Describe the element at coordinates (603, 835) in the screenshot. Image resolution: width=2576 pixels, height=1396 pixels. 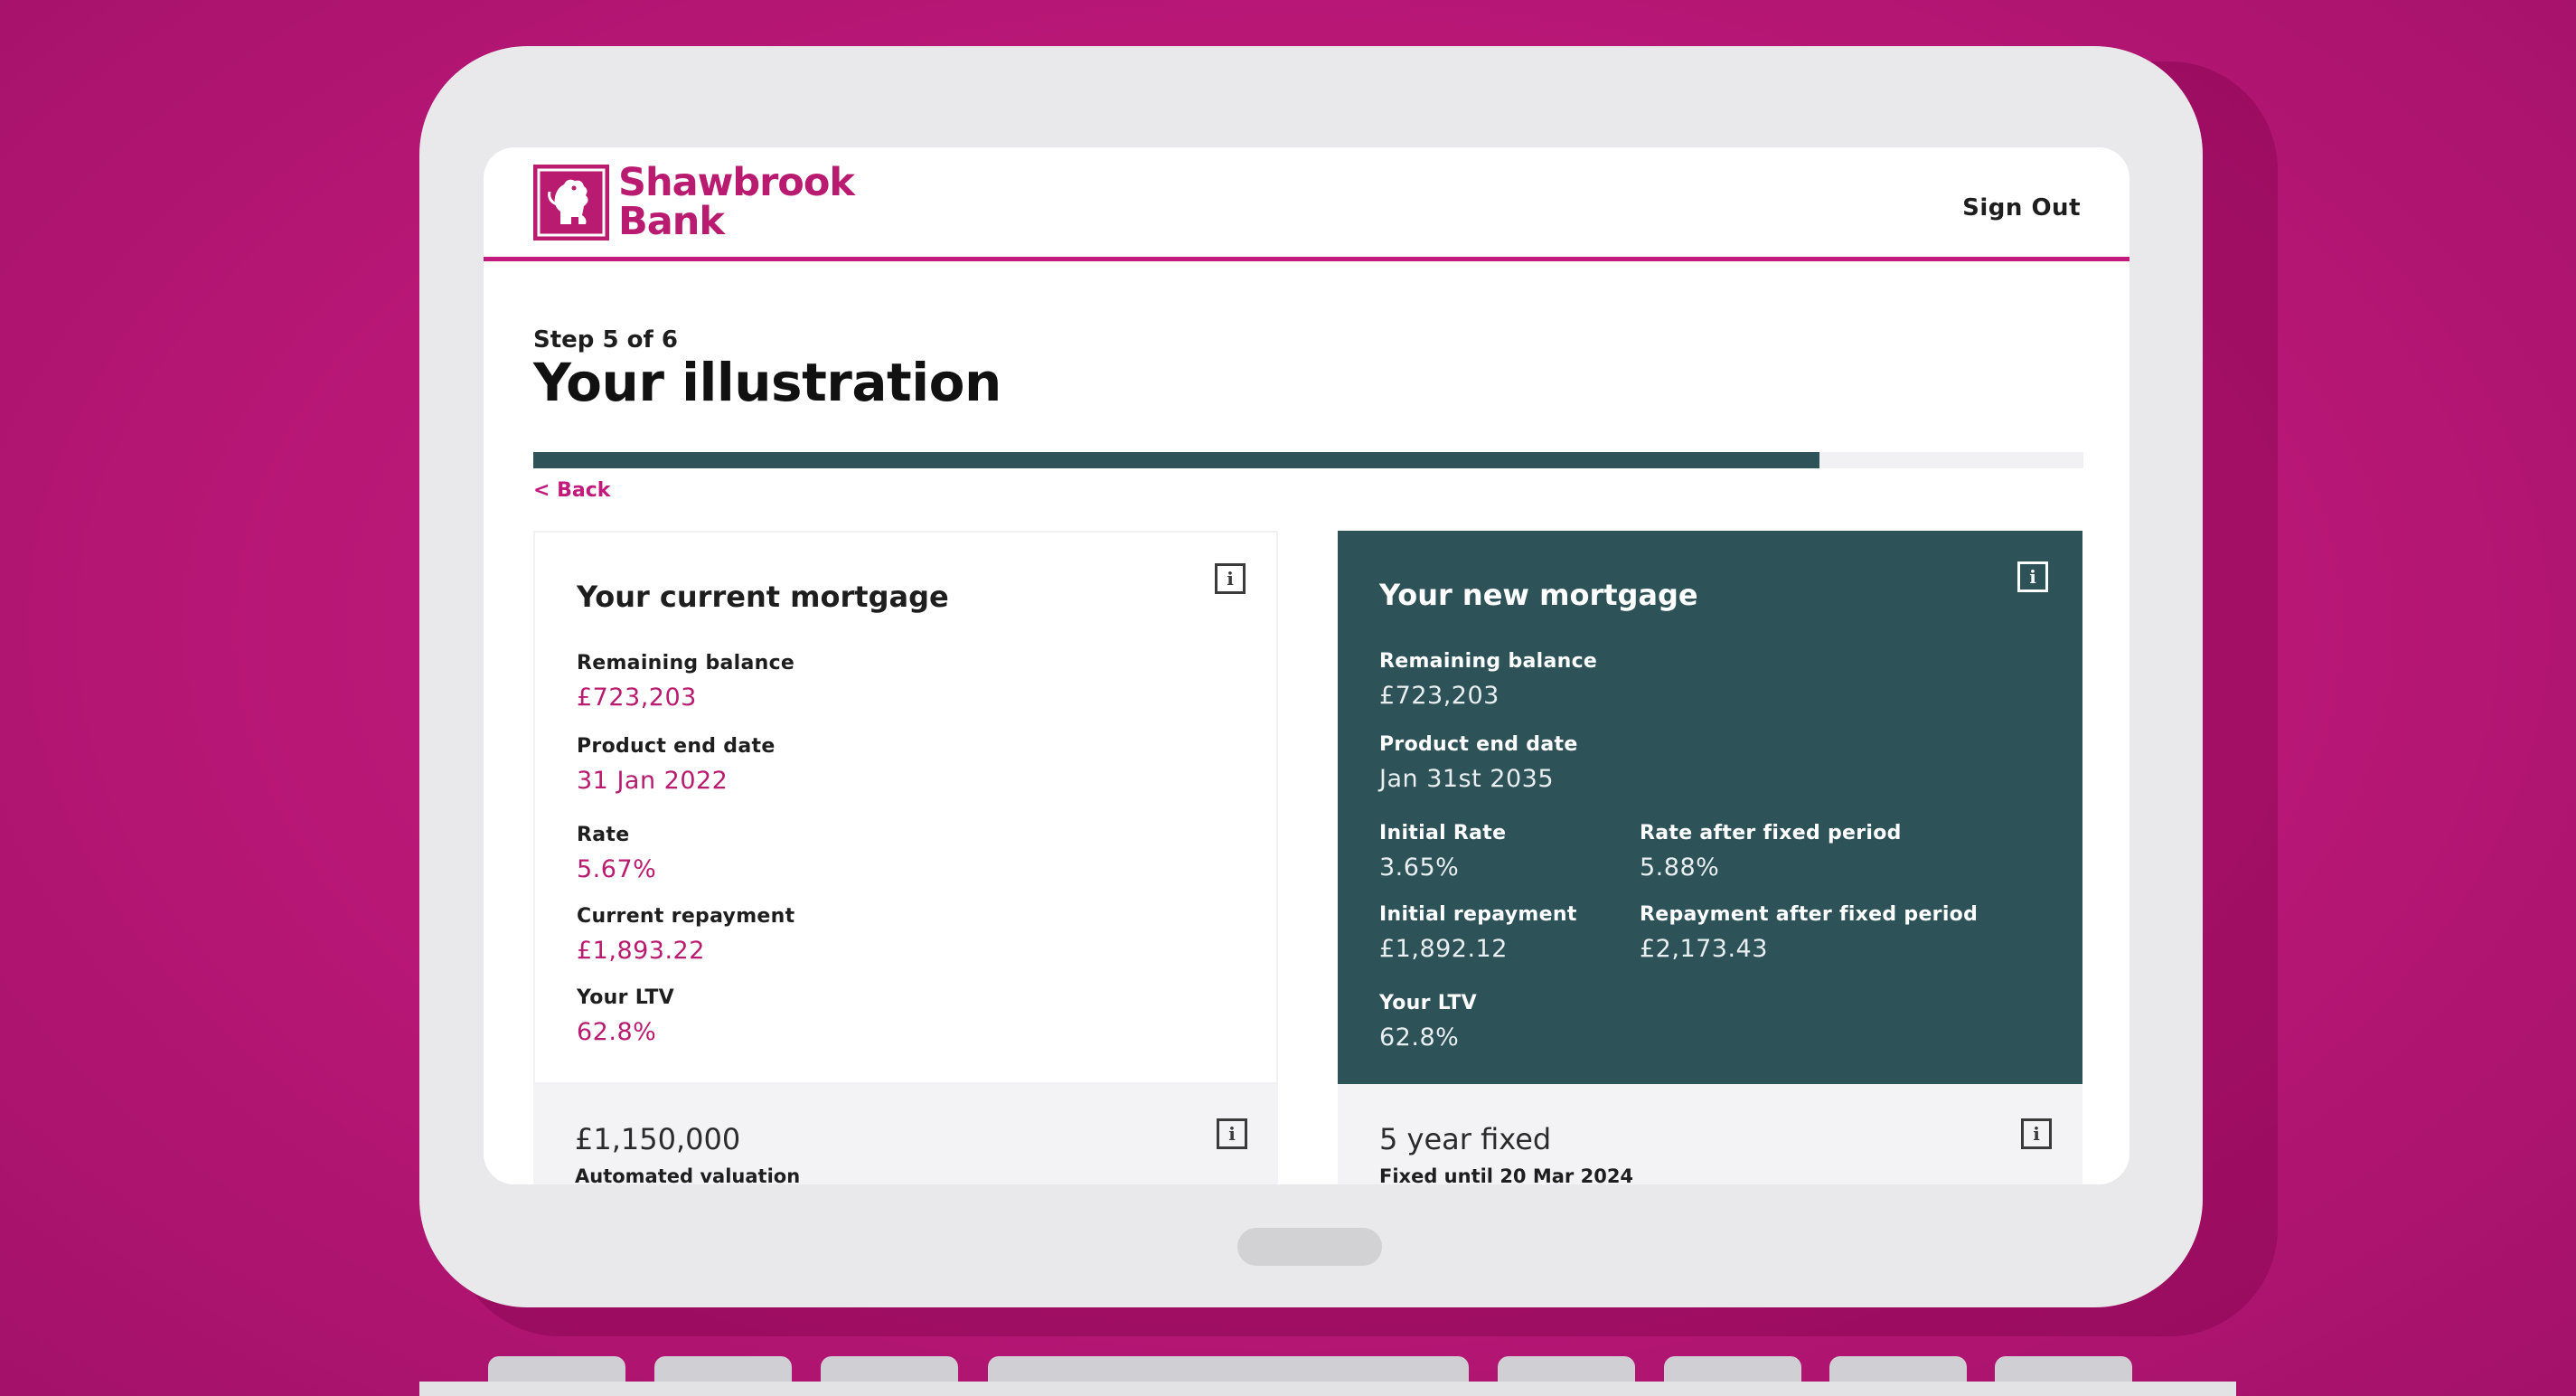
I see `field-label: Rate` at that location.